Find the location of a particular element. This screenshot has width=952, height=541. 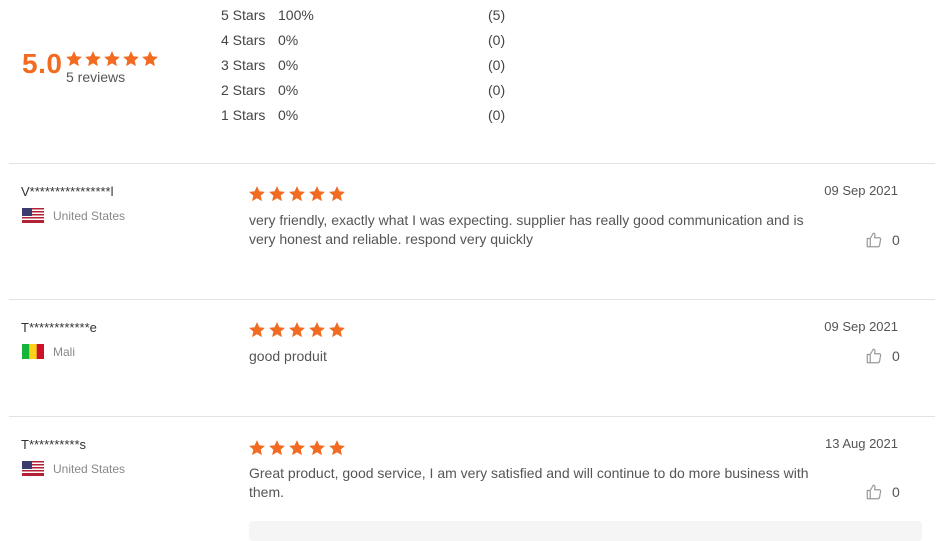

star-level-label: 5 Stars is located at coordinates (243, 15).